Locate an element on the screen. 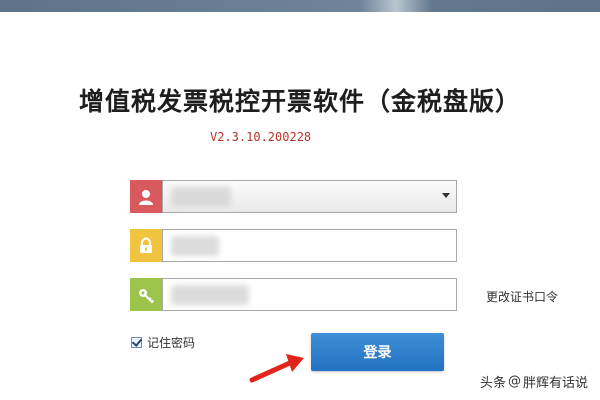 This screenshot has width=600, height=400. remember-password: 记住密码 is located at coordinates (163, 342).